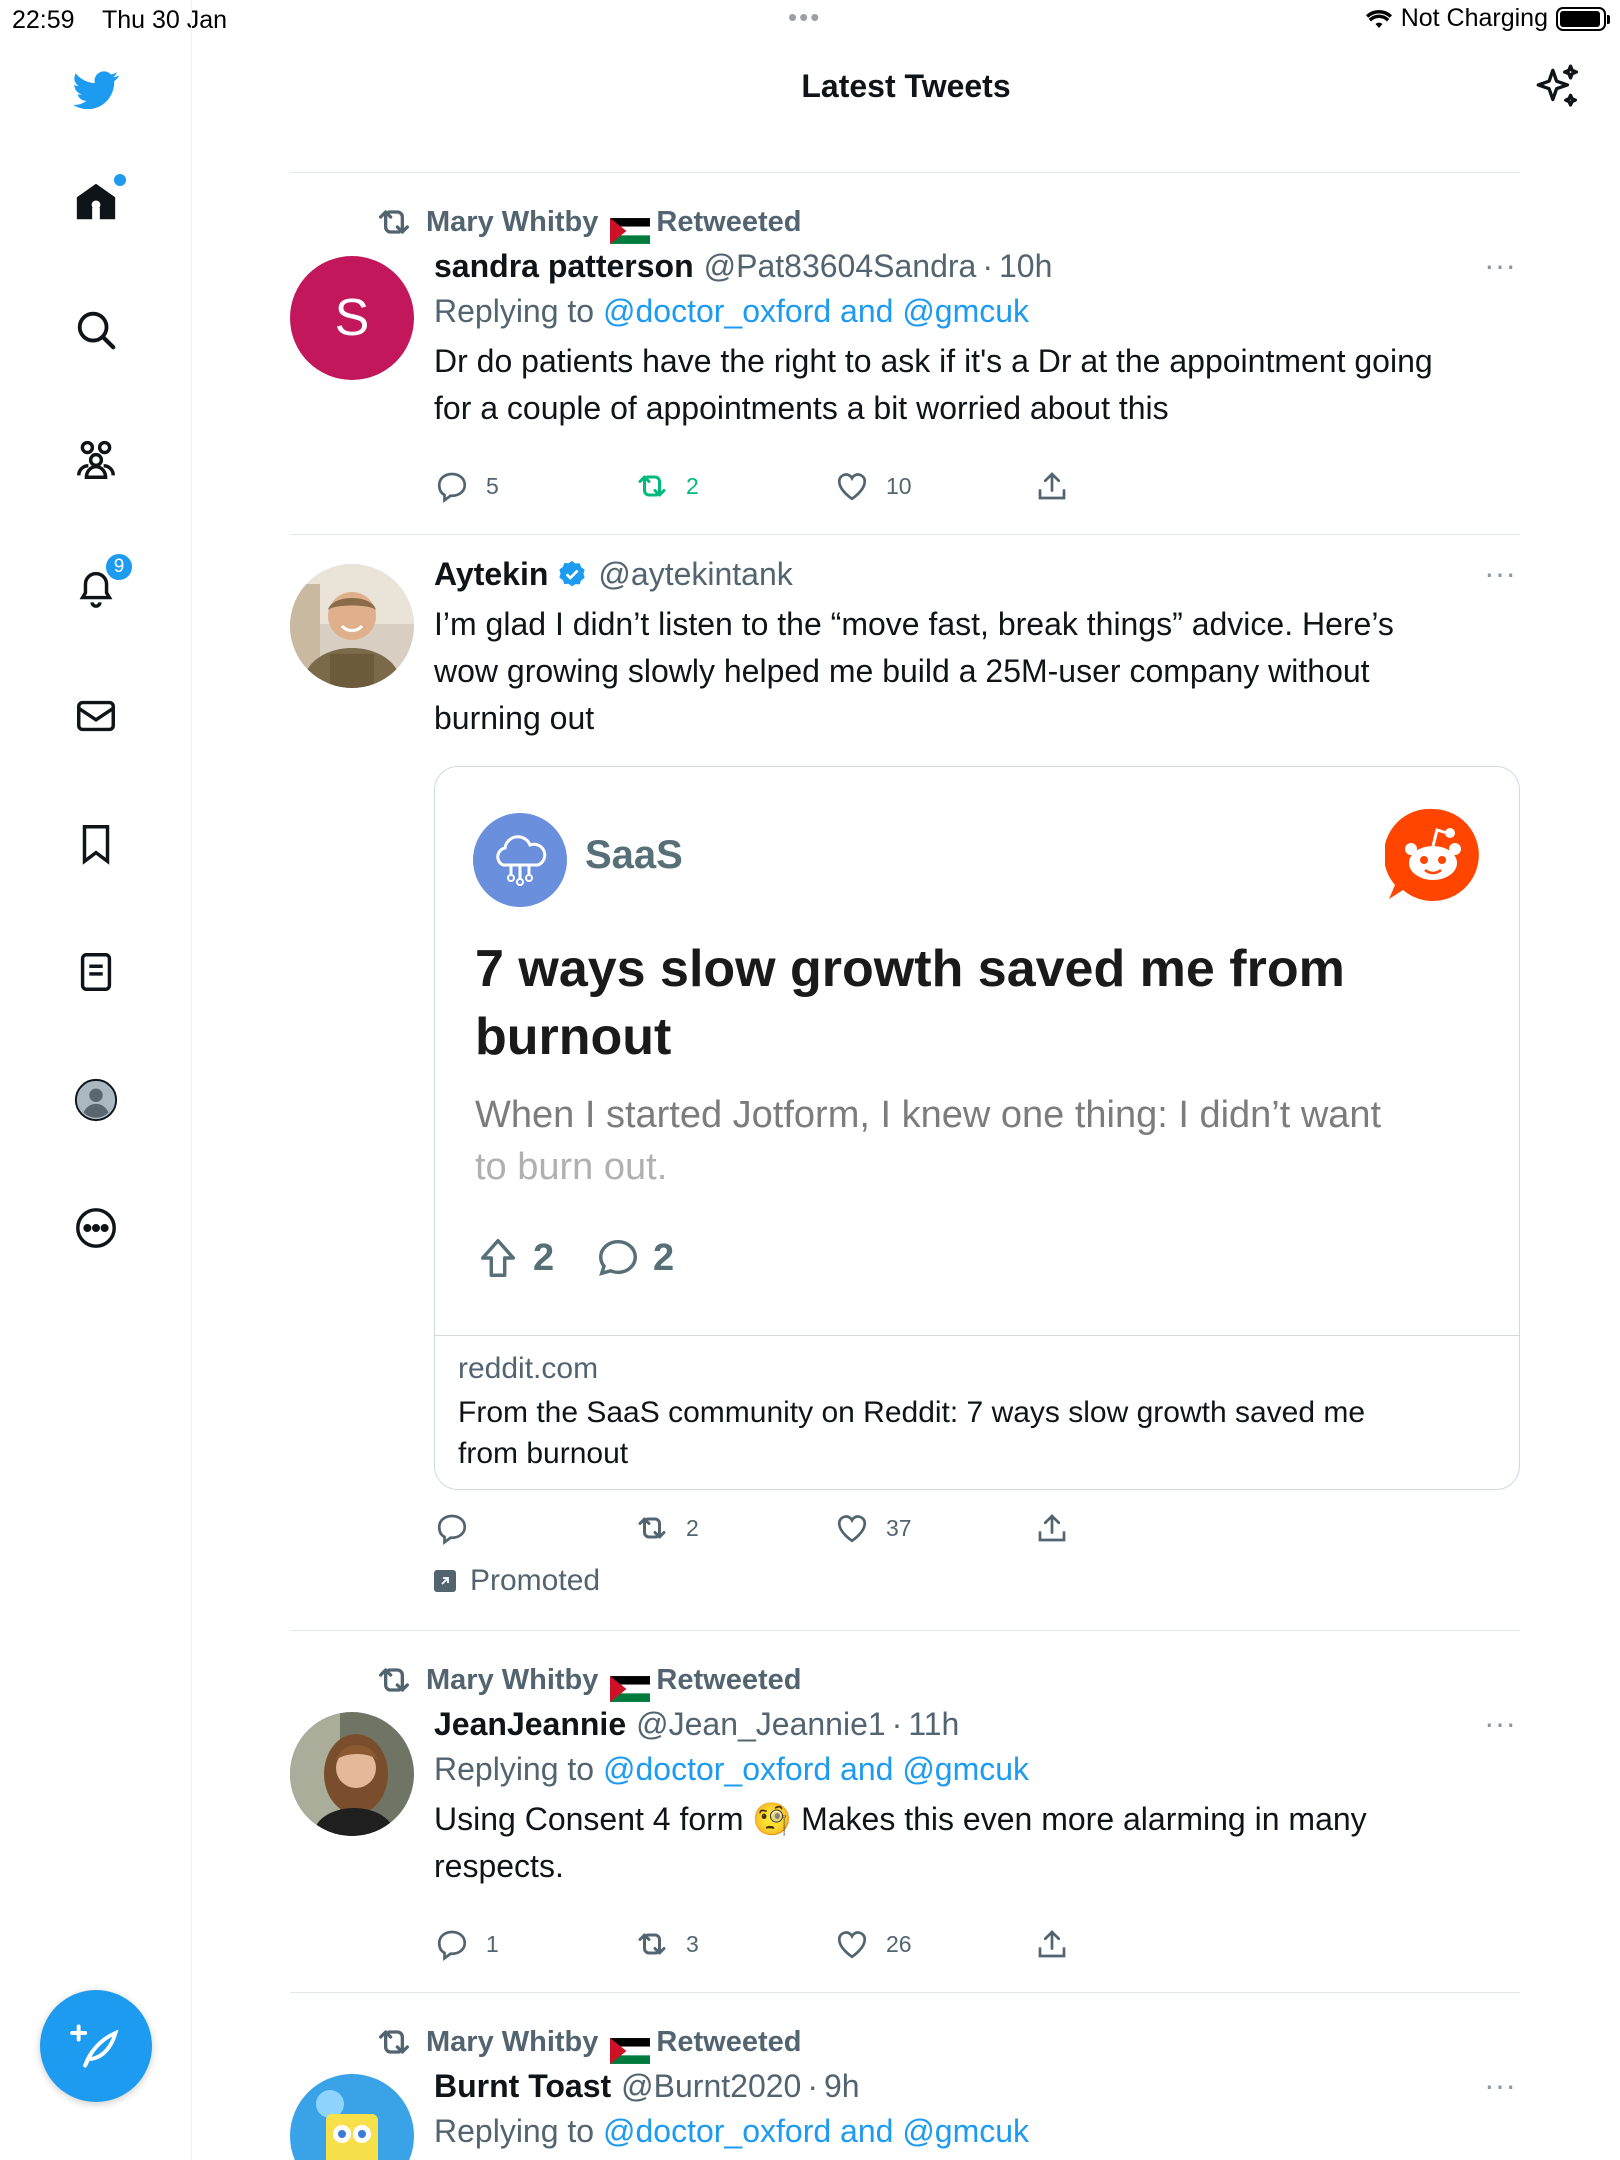 This screenshot has width=1620, height=2160. Describe the element at coordinates (528, 1368) in the screenshot. I see `card-domain: reddit.com` at that location.